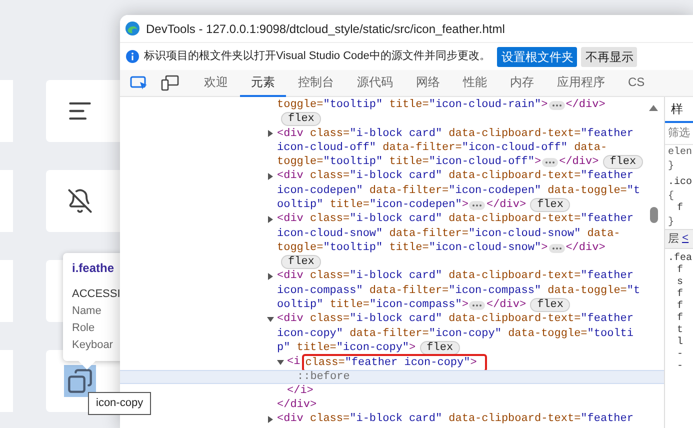  Describe the element at coordinates (80, 381) in the screenshot. I see `copy-icon` at that location.